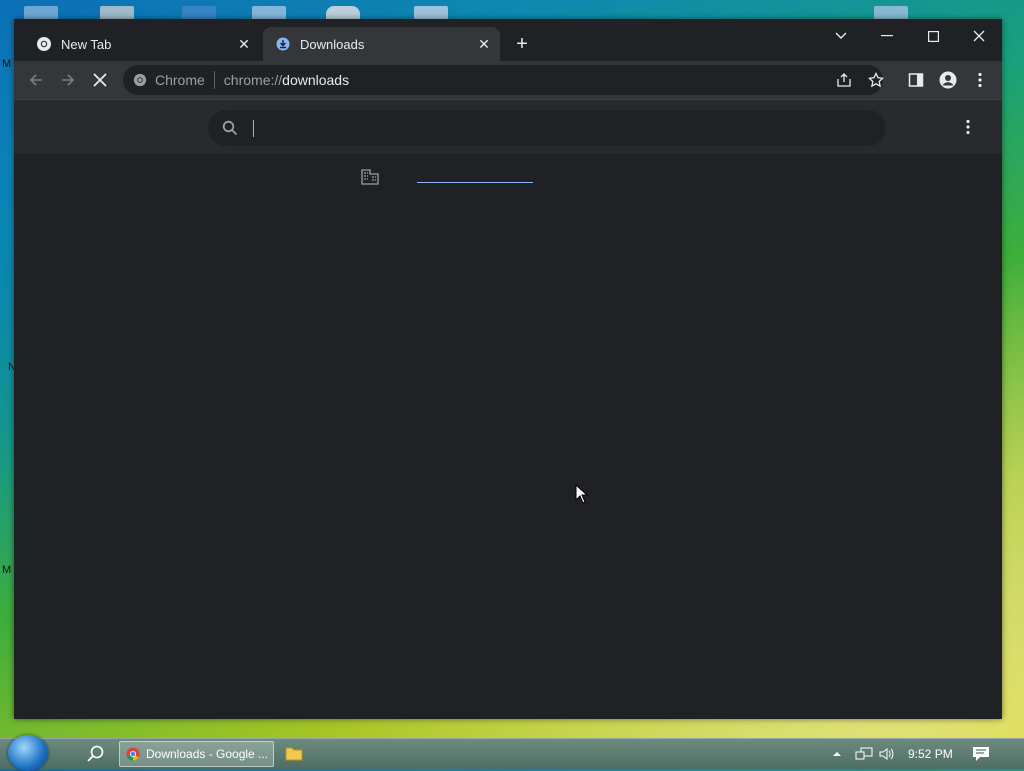 Image resolution: width=1024 pixels, height=771 pixels. What do you see at coordinates (887, 36) in the screenshot?
I see `minimize-button` at bounding box center [887, 36].